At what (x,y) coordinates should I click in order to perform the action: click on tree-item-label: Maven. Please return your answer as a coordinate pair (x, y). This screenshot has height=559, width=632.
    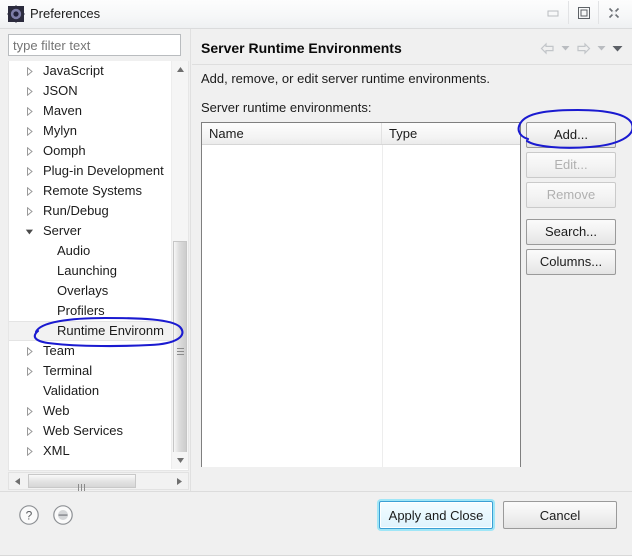
    Looking at the image, I should click on (63, 110).